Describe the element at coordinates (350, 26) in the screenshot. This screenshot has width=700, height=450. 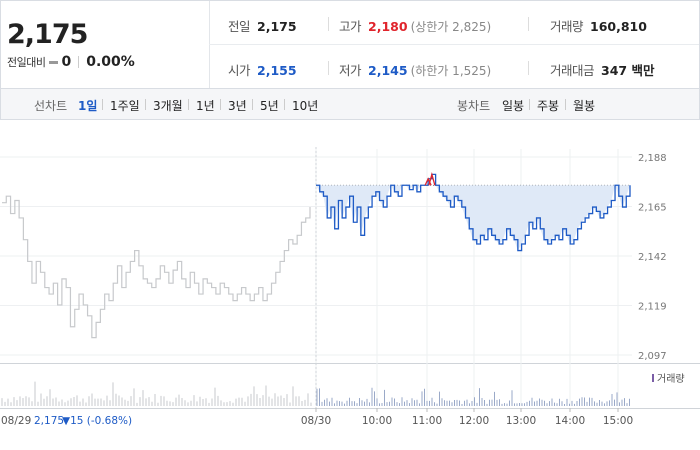
I see `field-label: 고가` at that location.